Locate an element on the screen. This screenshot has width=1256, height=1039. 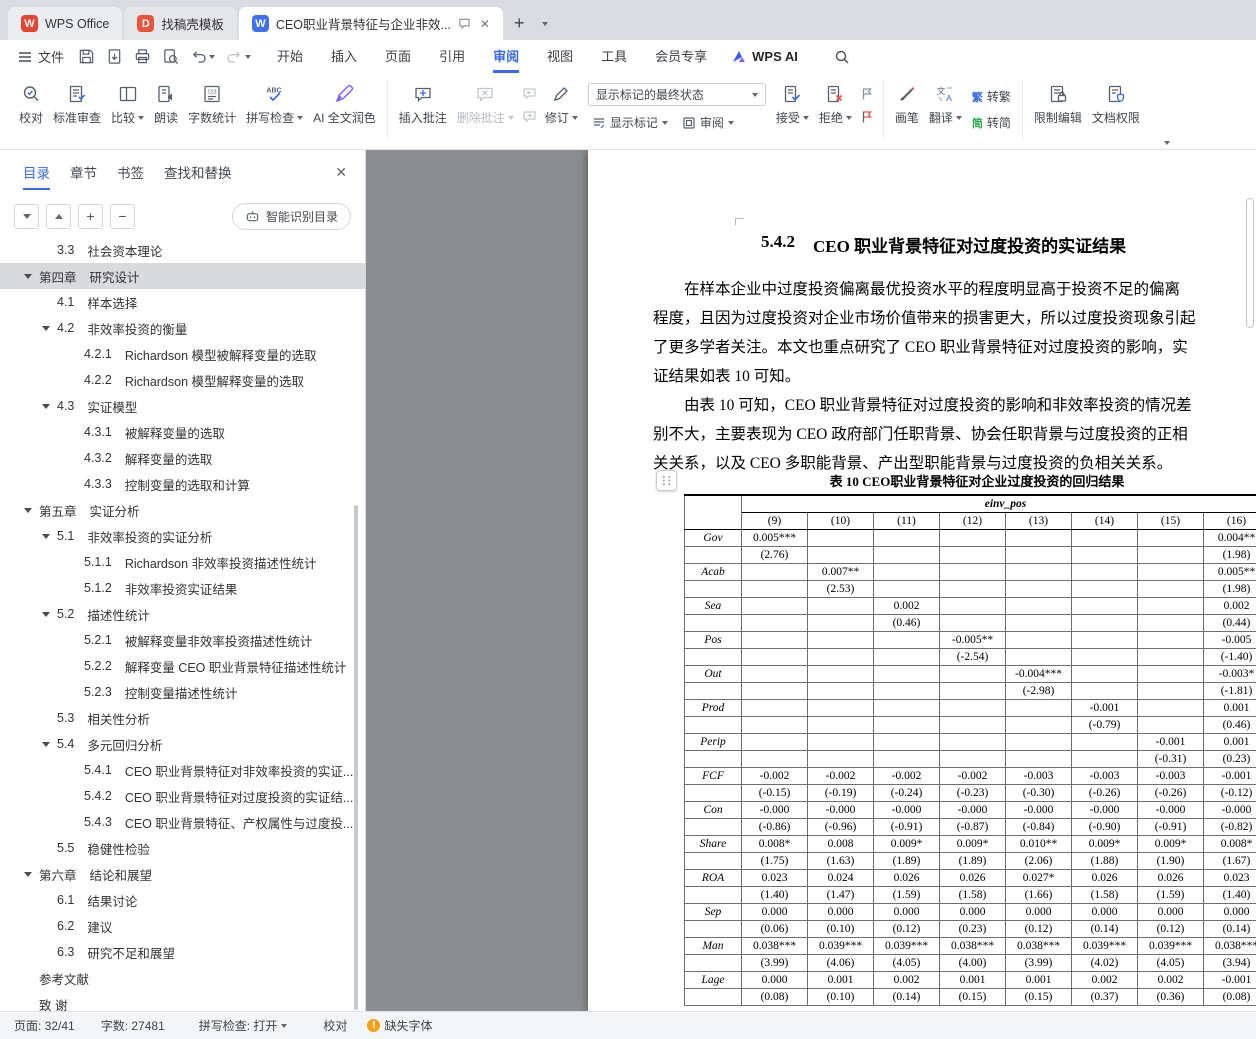
proofread-button: 校对 is located at coordinates (31, 104).